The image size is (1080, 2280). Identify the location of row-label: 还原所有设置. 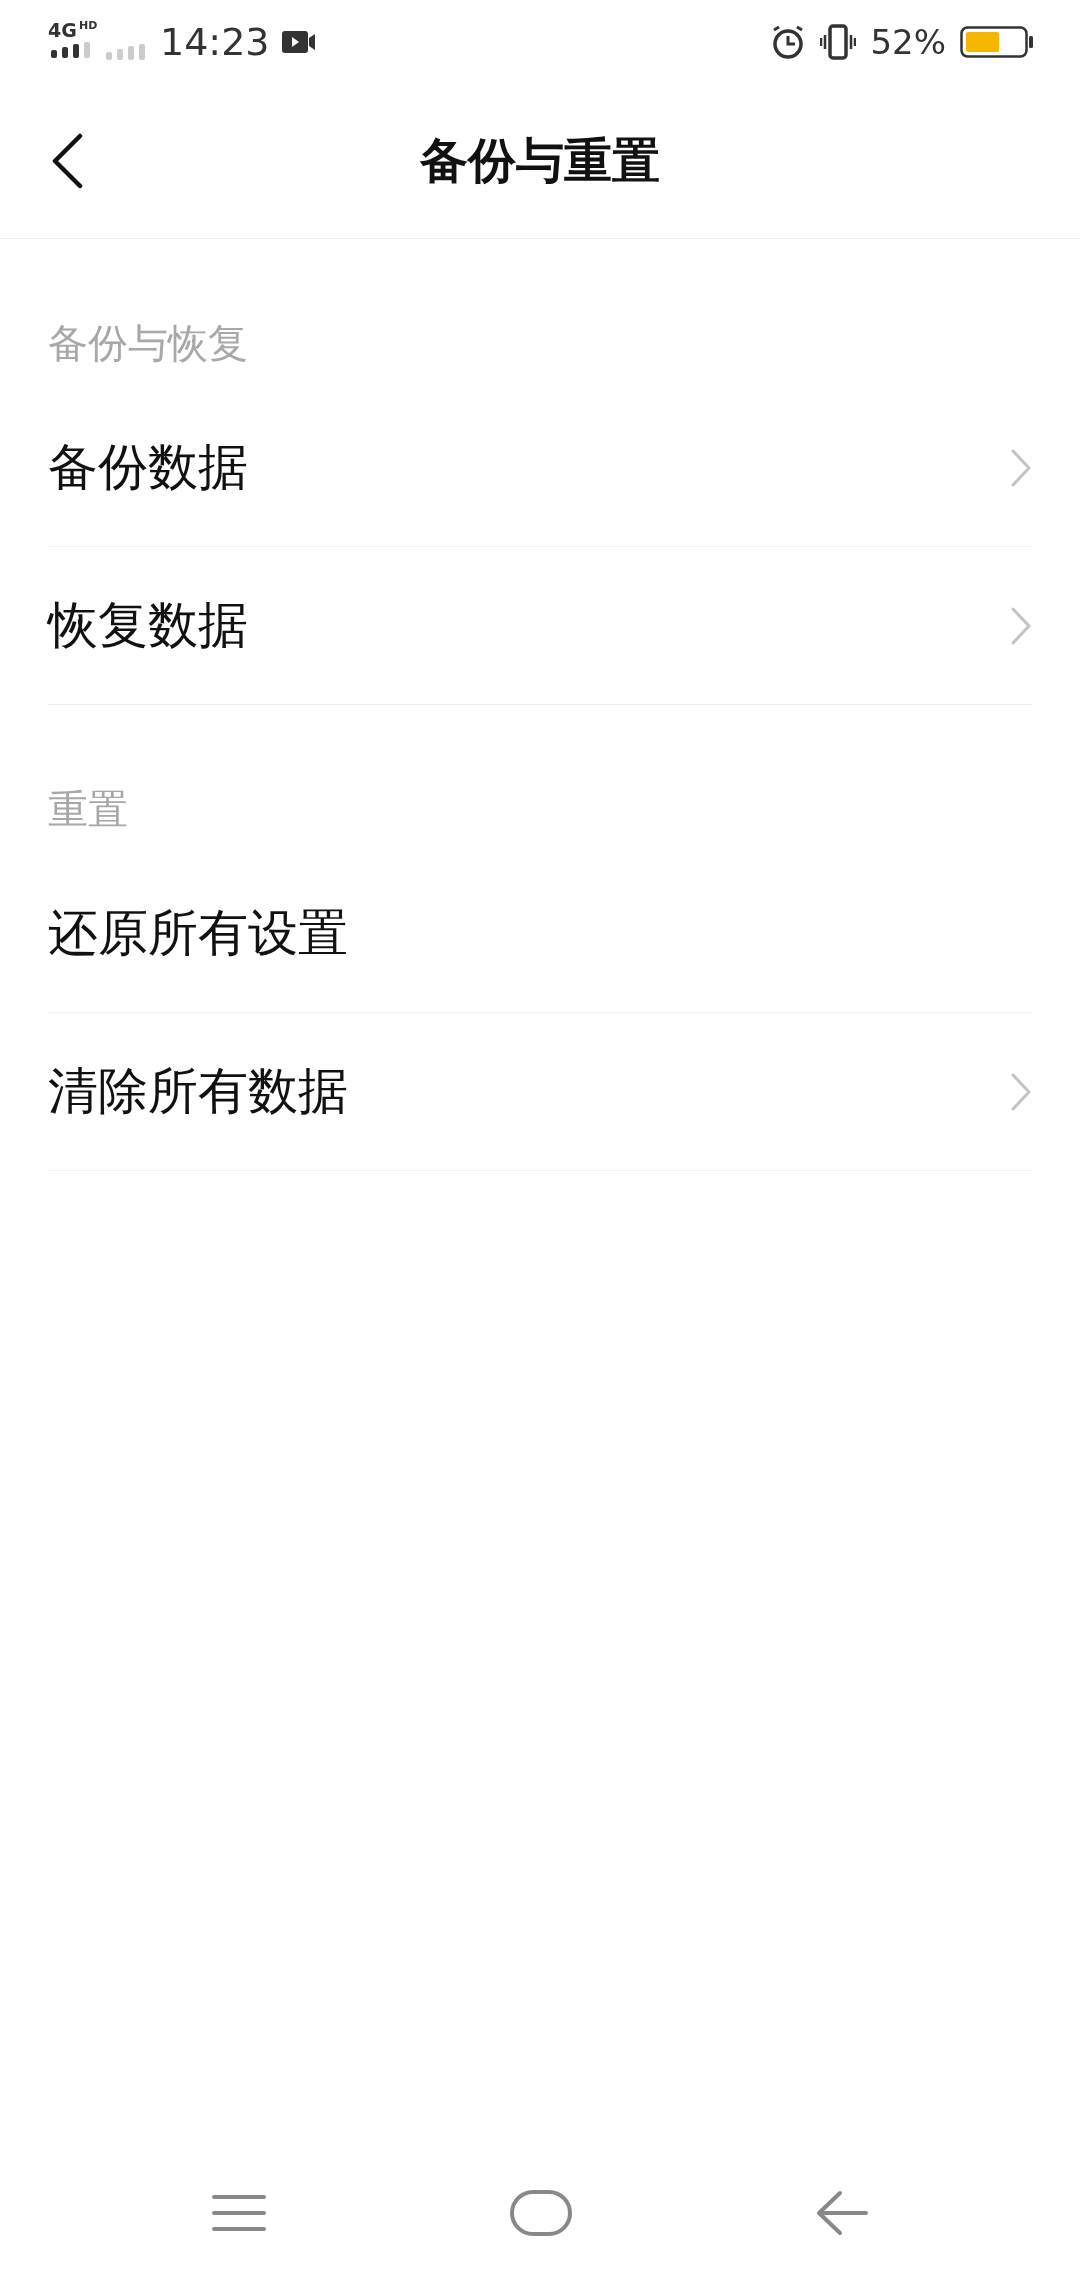
(198, 933).